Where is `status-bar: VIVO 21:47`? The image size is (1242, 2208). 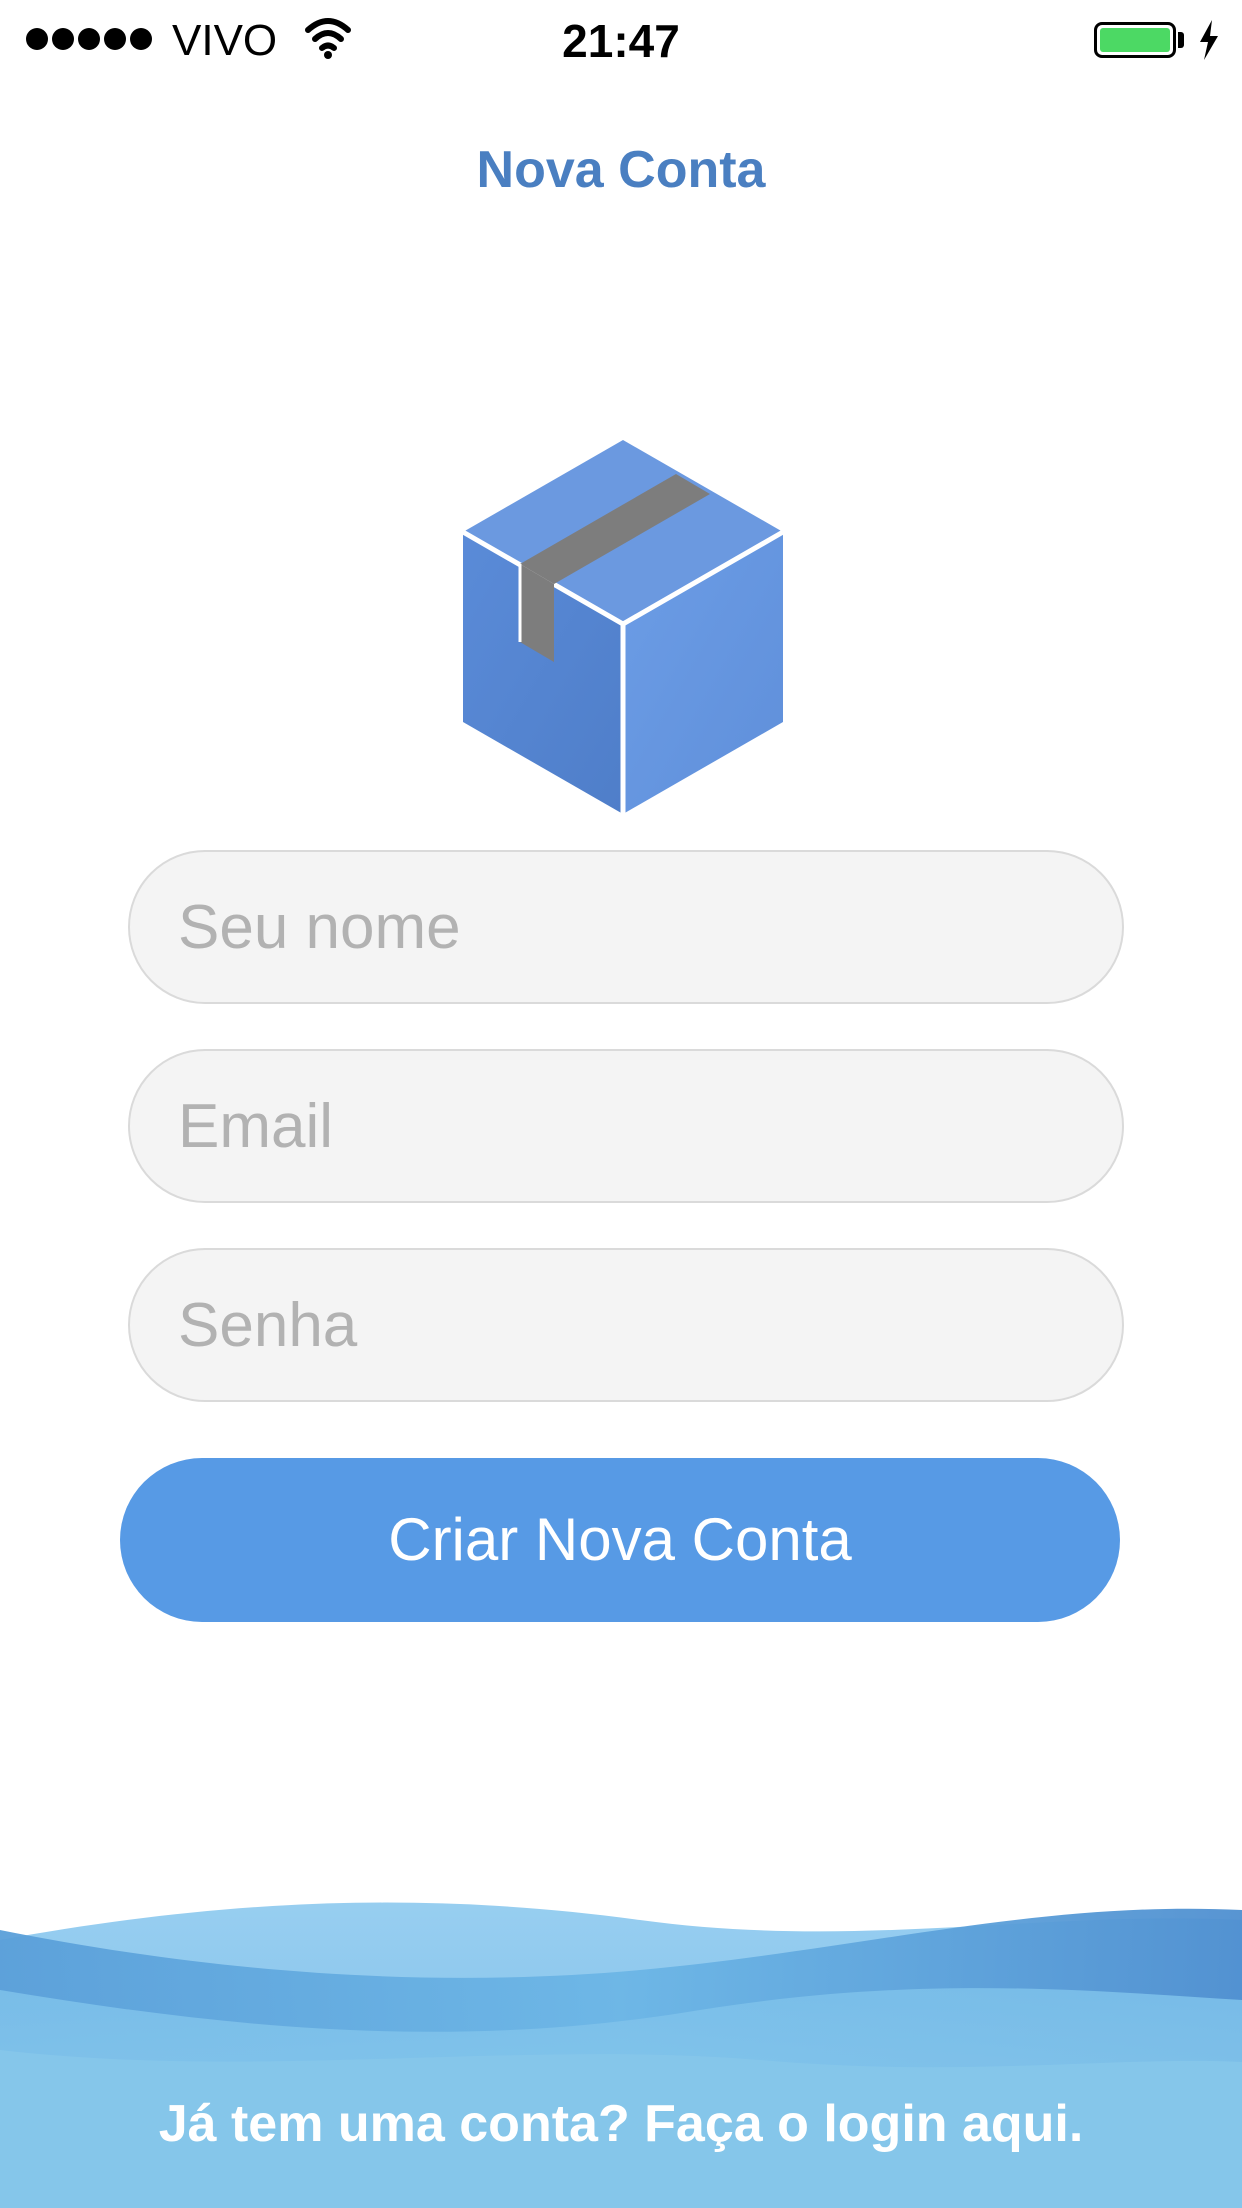
status-bar: VIVO 21:47 is located at coordinates (621, 42).